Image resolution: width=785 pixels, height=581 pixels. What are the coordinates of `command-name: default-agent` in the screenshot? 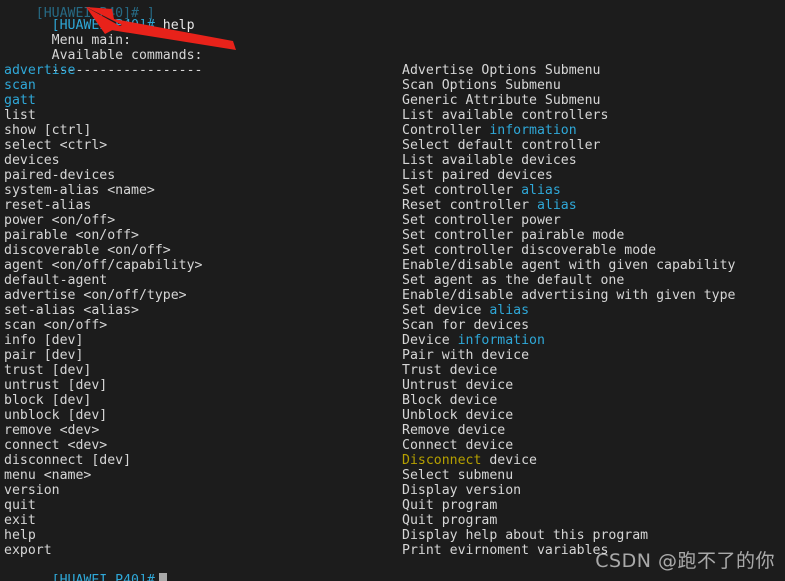 It's located at (56, 280).